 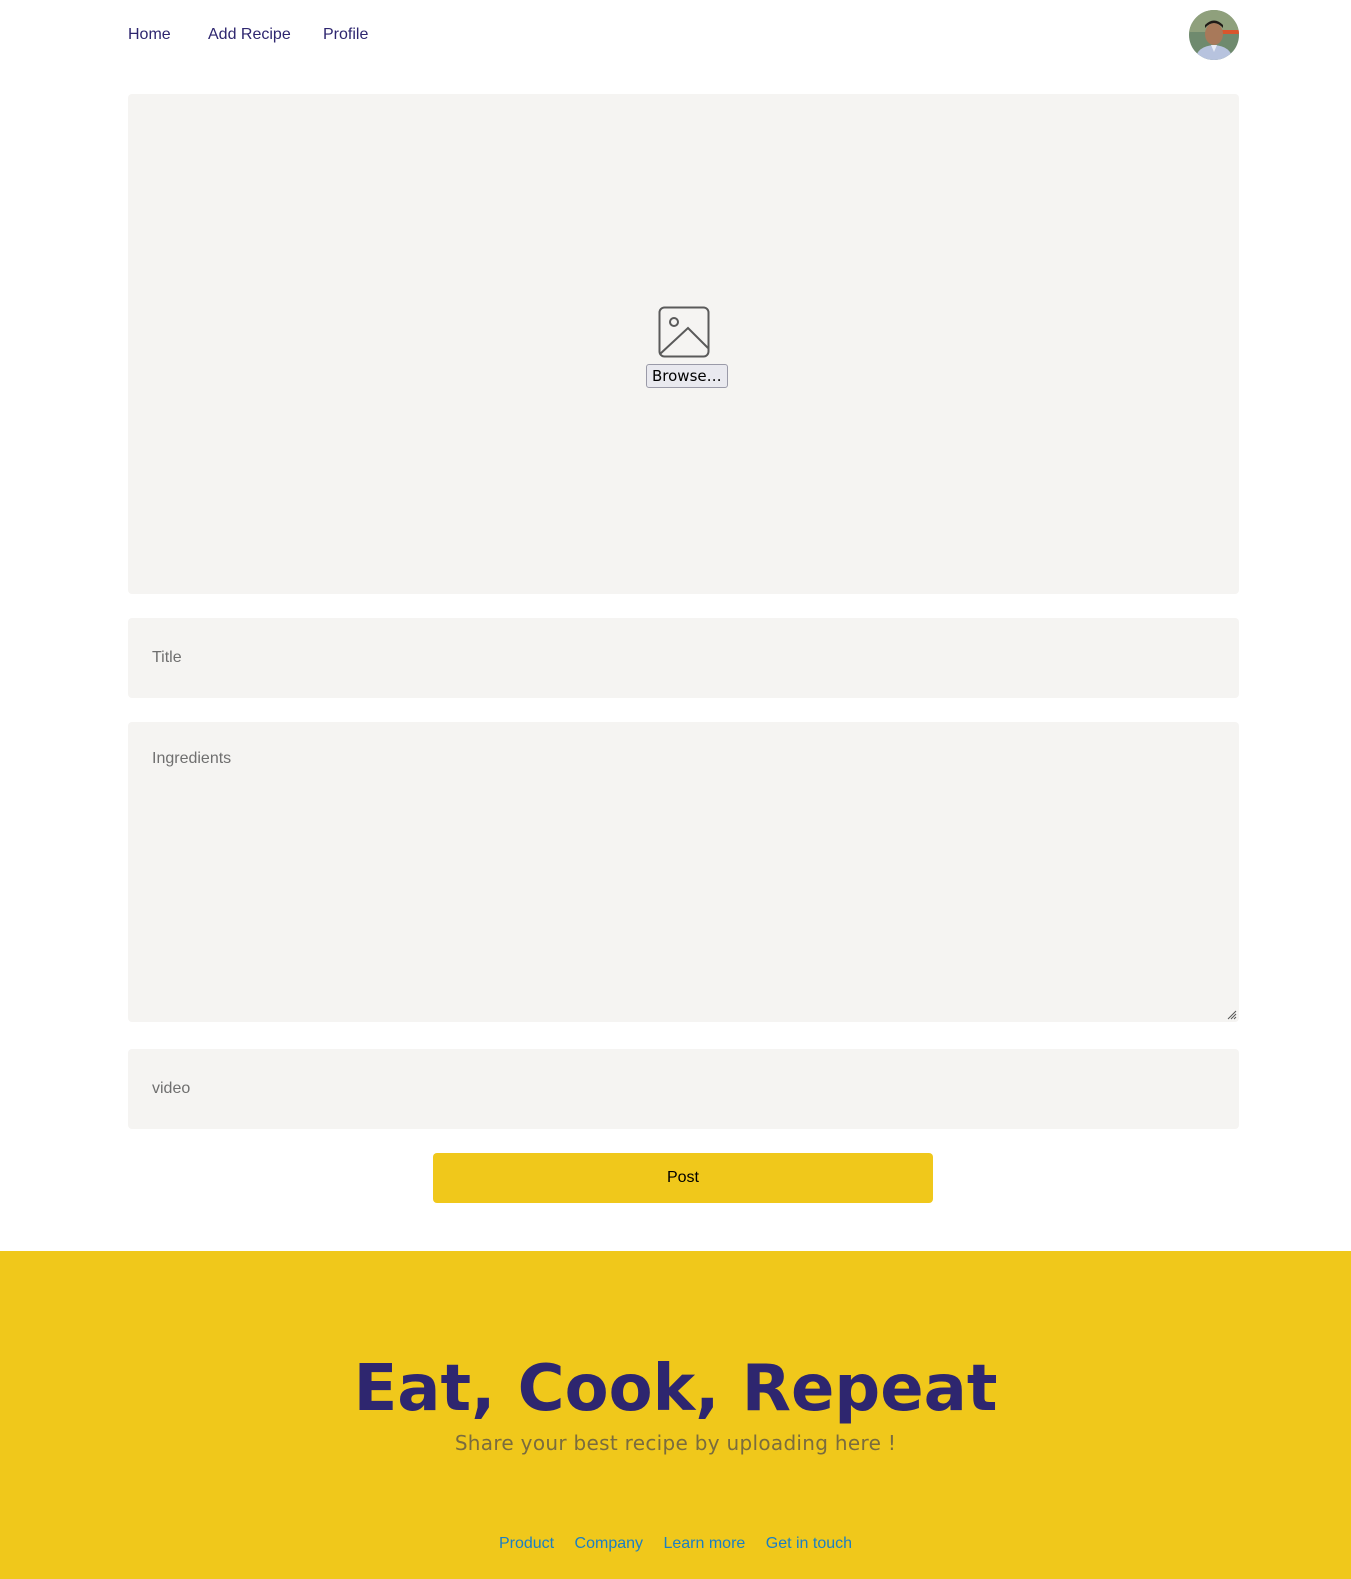 What do you see at coordinates (683, 1089) in the screenshot?
I see `video-input` at bounding box center [683, 1089].